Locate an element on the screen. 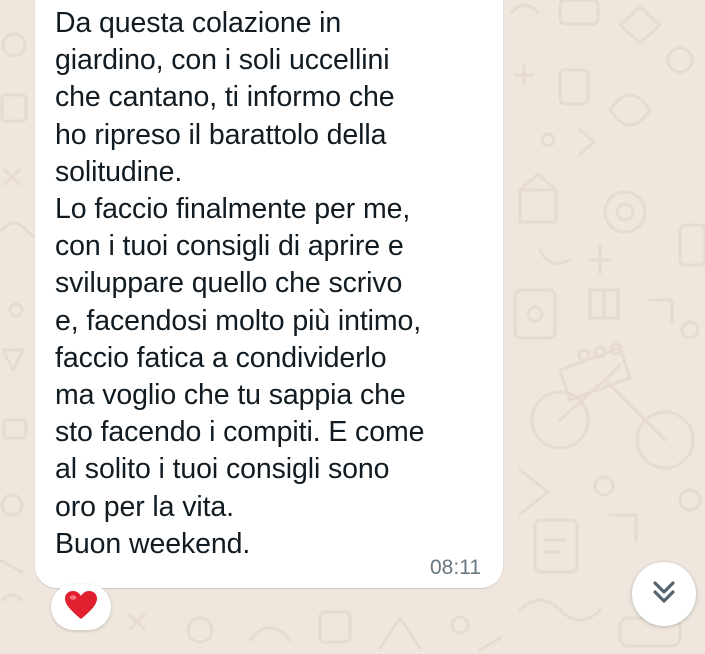  red-heart-icon is located at coordinates (81, 607).